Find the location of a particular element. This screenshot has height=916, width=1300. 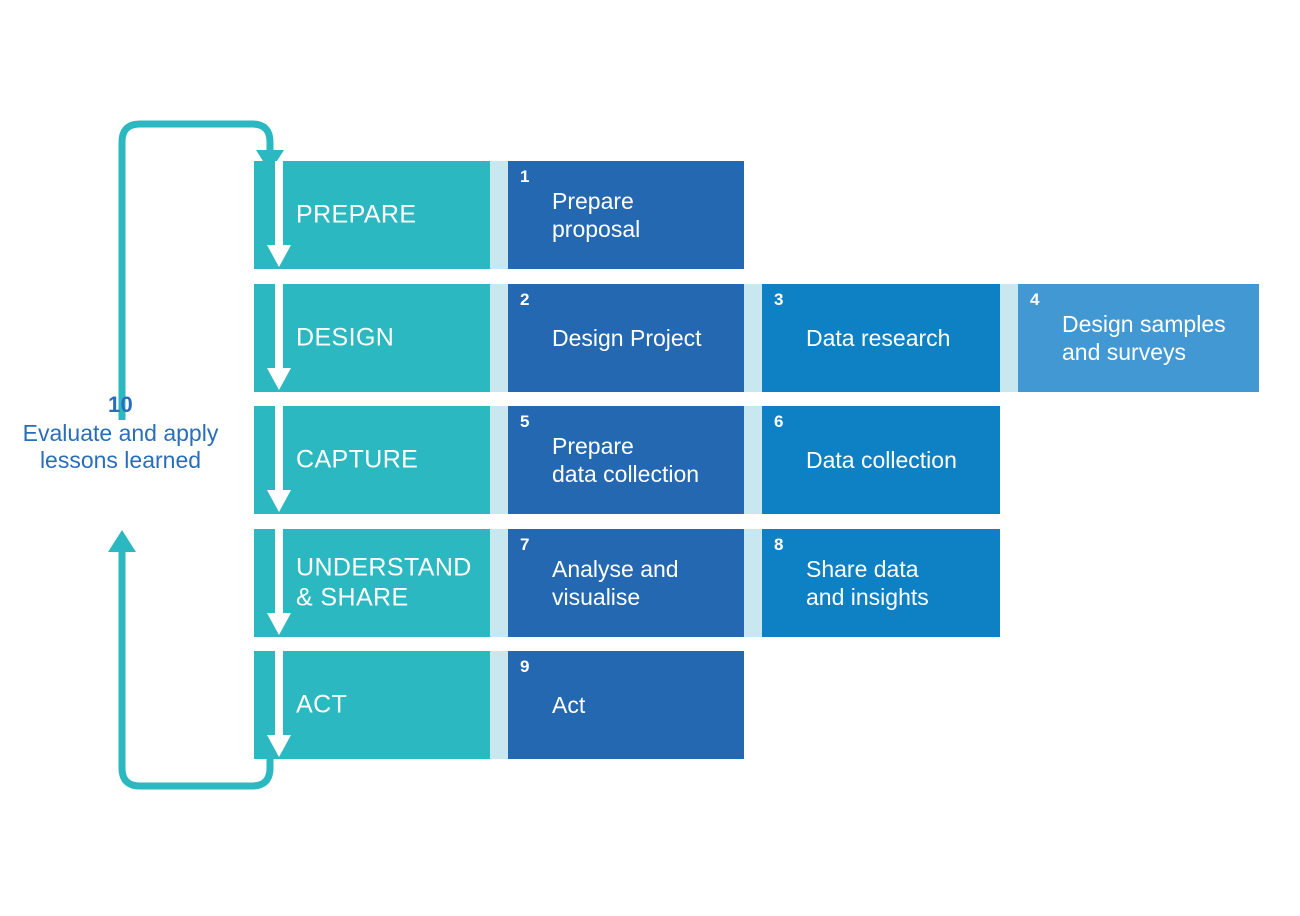

step-card-6: 6 Data collection is located at coordinates (881, 460).